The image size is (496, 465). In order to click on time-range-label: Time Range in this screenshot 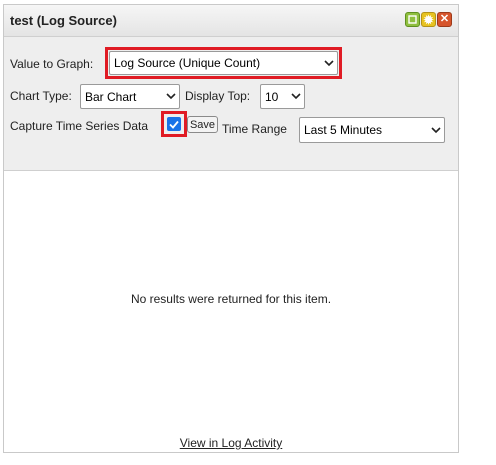, I will do `click(254, 129)`.